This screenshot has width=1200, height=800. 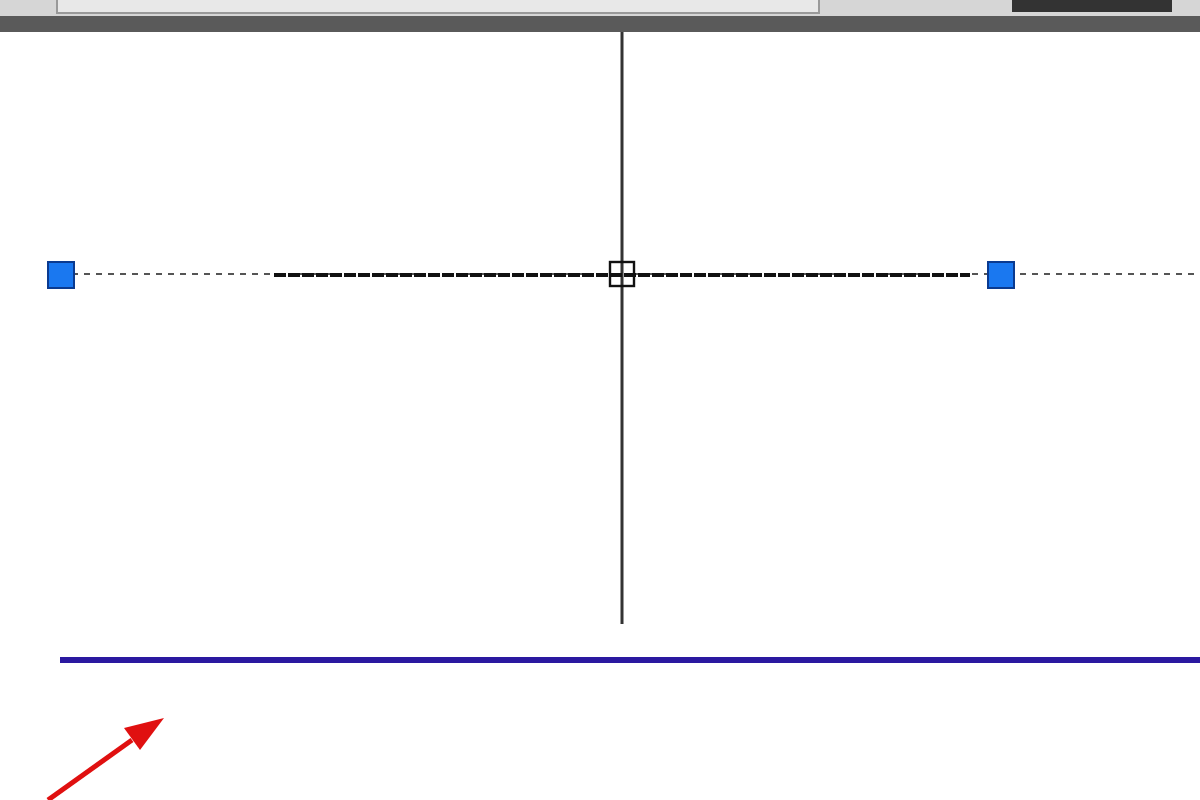 What do you see at coordinates (105, 759) in the screenshot?
I see `pointer-arrow` at bounding box center [105, 759].